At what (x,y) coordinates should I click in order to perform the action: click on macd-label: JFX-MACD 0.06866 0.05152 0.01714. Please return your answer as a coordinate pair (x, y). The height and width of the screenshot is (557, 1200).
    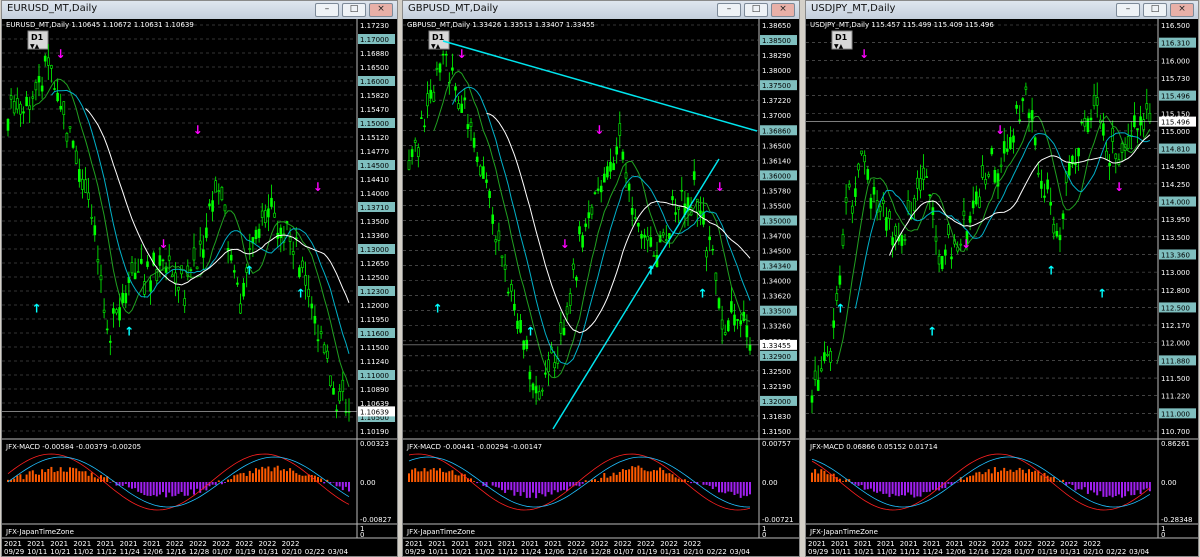
    Looking at the image, I should click on (873, 447).